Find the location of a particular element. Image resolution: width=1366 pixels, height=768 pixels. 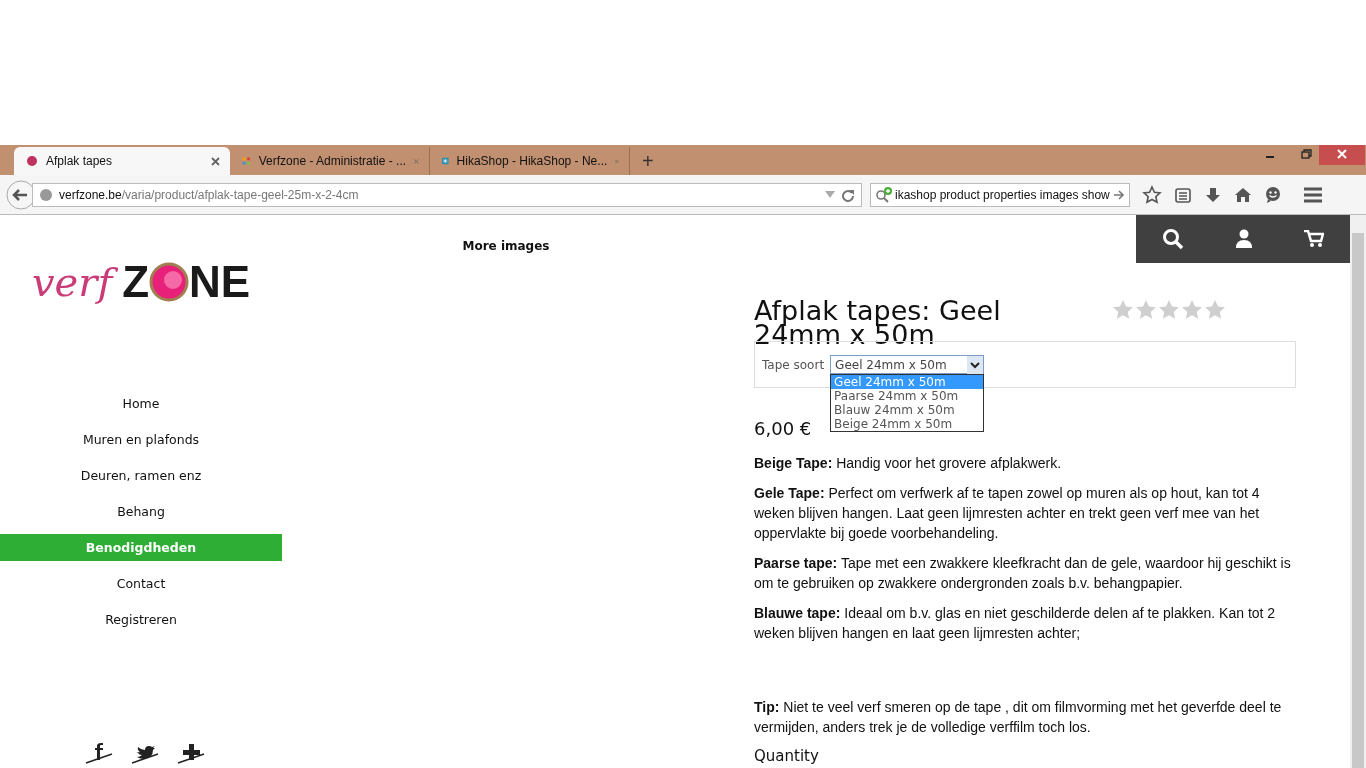

nav-link: Deuren, ramen enz is located at coordinates (141, 475).